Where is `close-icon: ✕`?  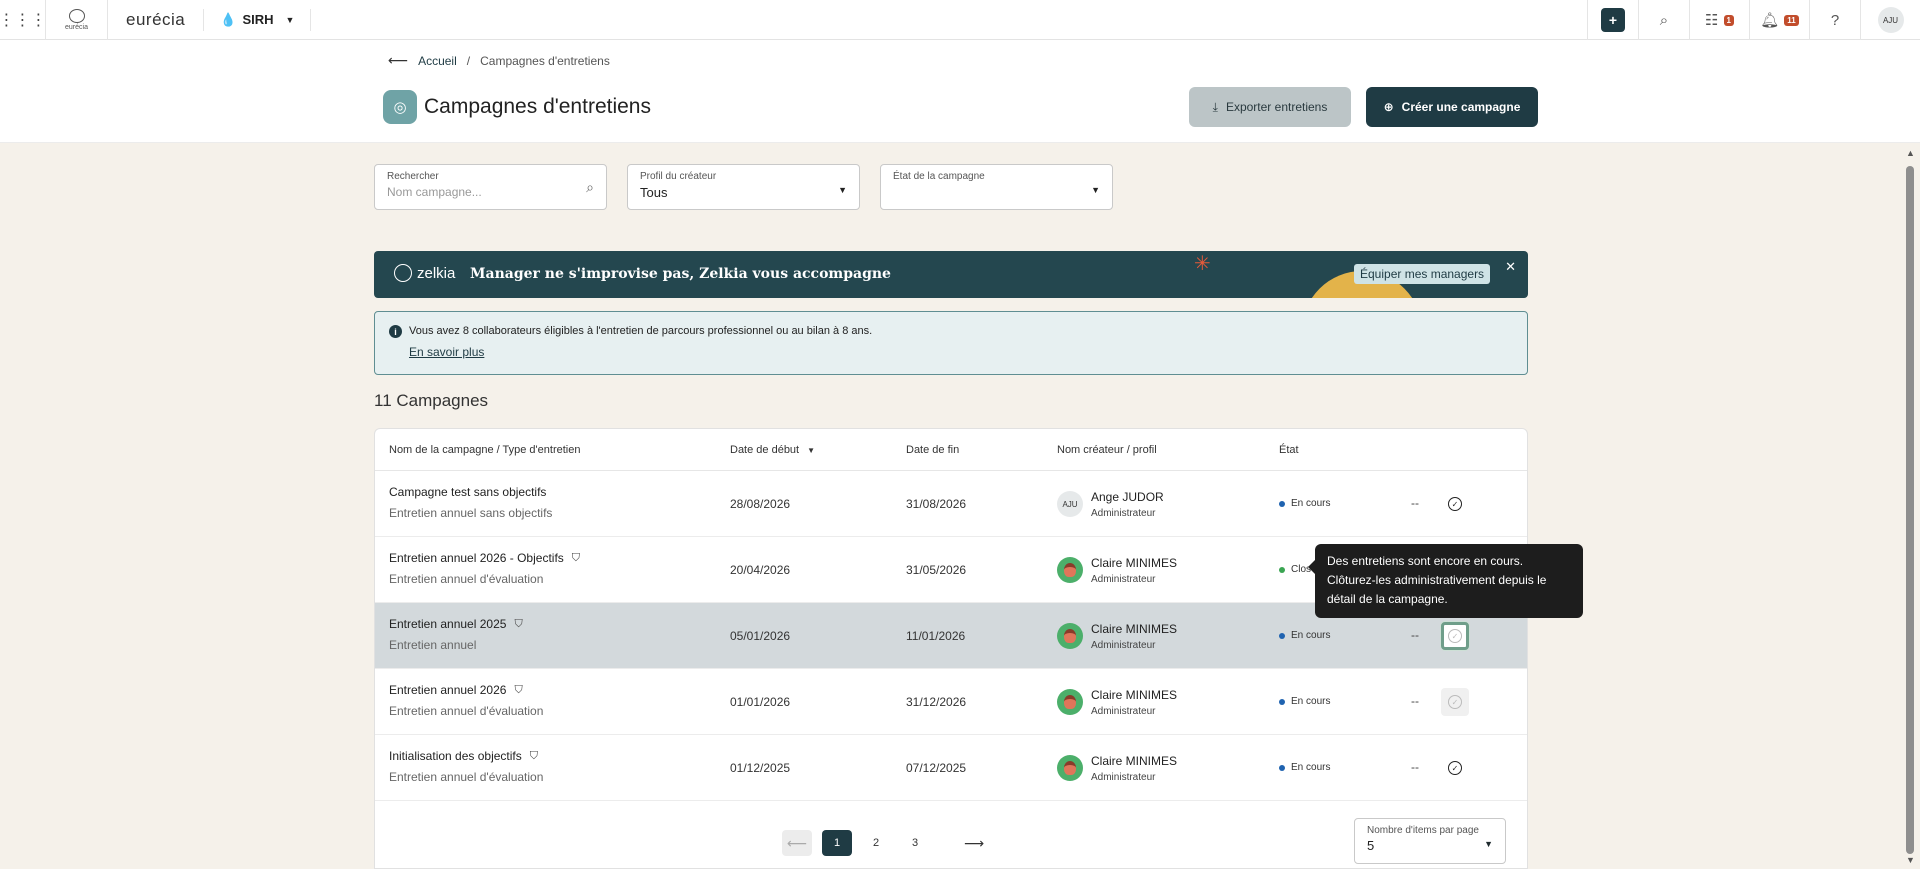 close-icon: ✕ is located at coordinates (1510, 267).